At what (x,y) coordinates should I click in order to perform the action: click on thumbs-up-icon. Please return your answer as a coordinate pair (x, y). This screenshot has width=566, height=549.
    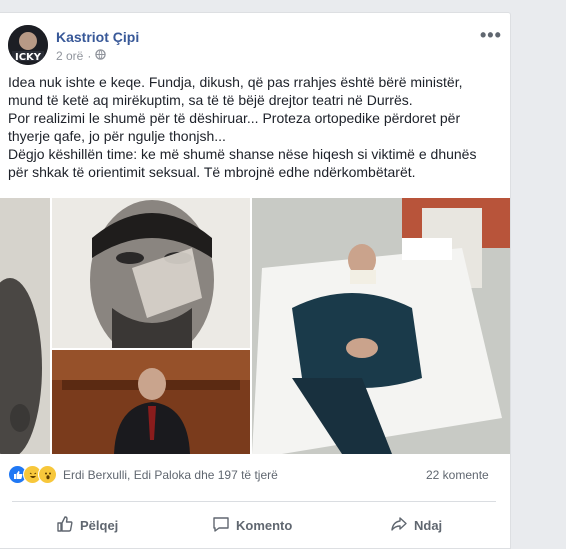
    Looking at the image, I should click on (65, 525).